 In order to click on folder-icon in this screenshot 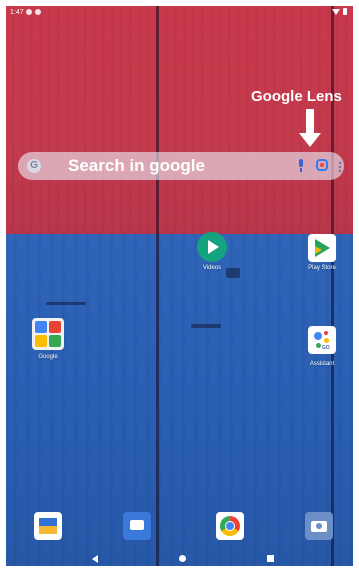, I will do `click(48, 334)`.